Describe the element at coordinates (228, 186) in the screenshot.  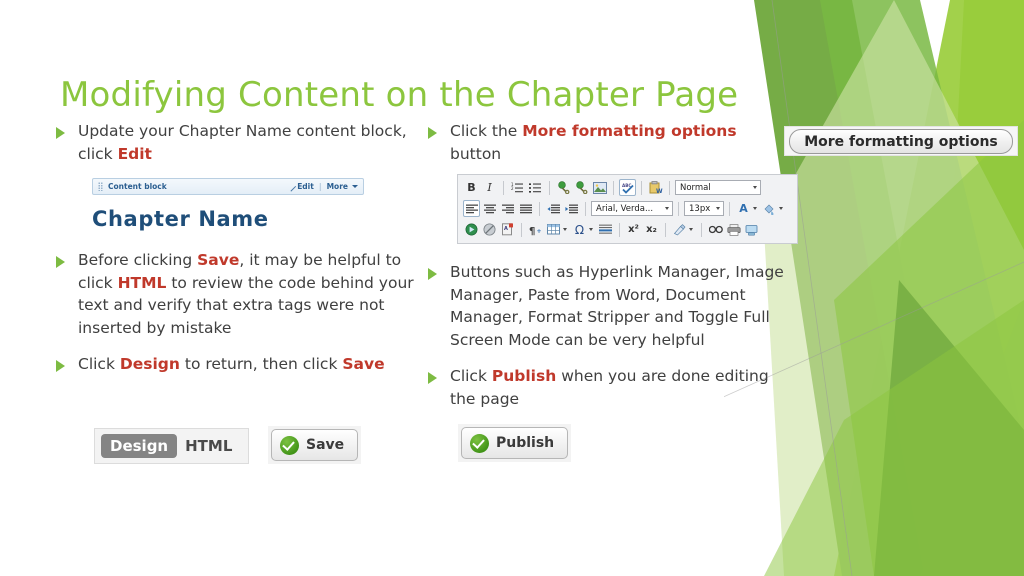
I see `content-block-toolbar: Content block Edit | More` at that location.